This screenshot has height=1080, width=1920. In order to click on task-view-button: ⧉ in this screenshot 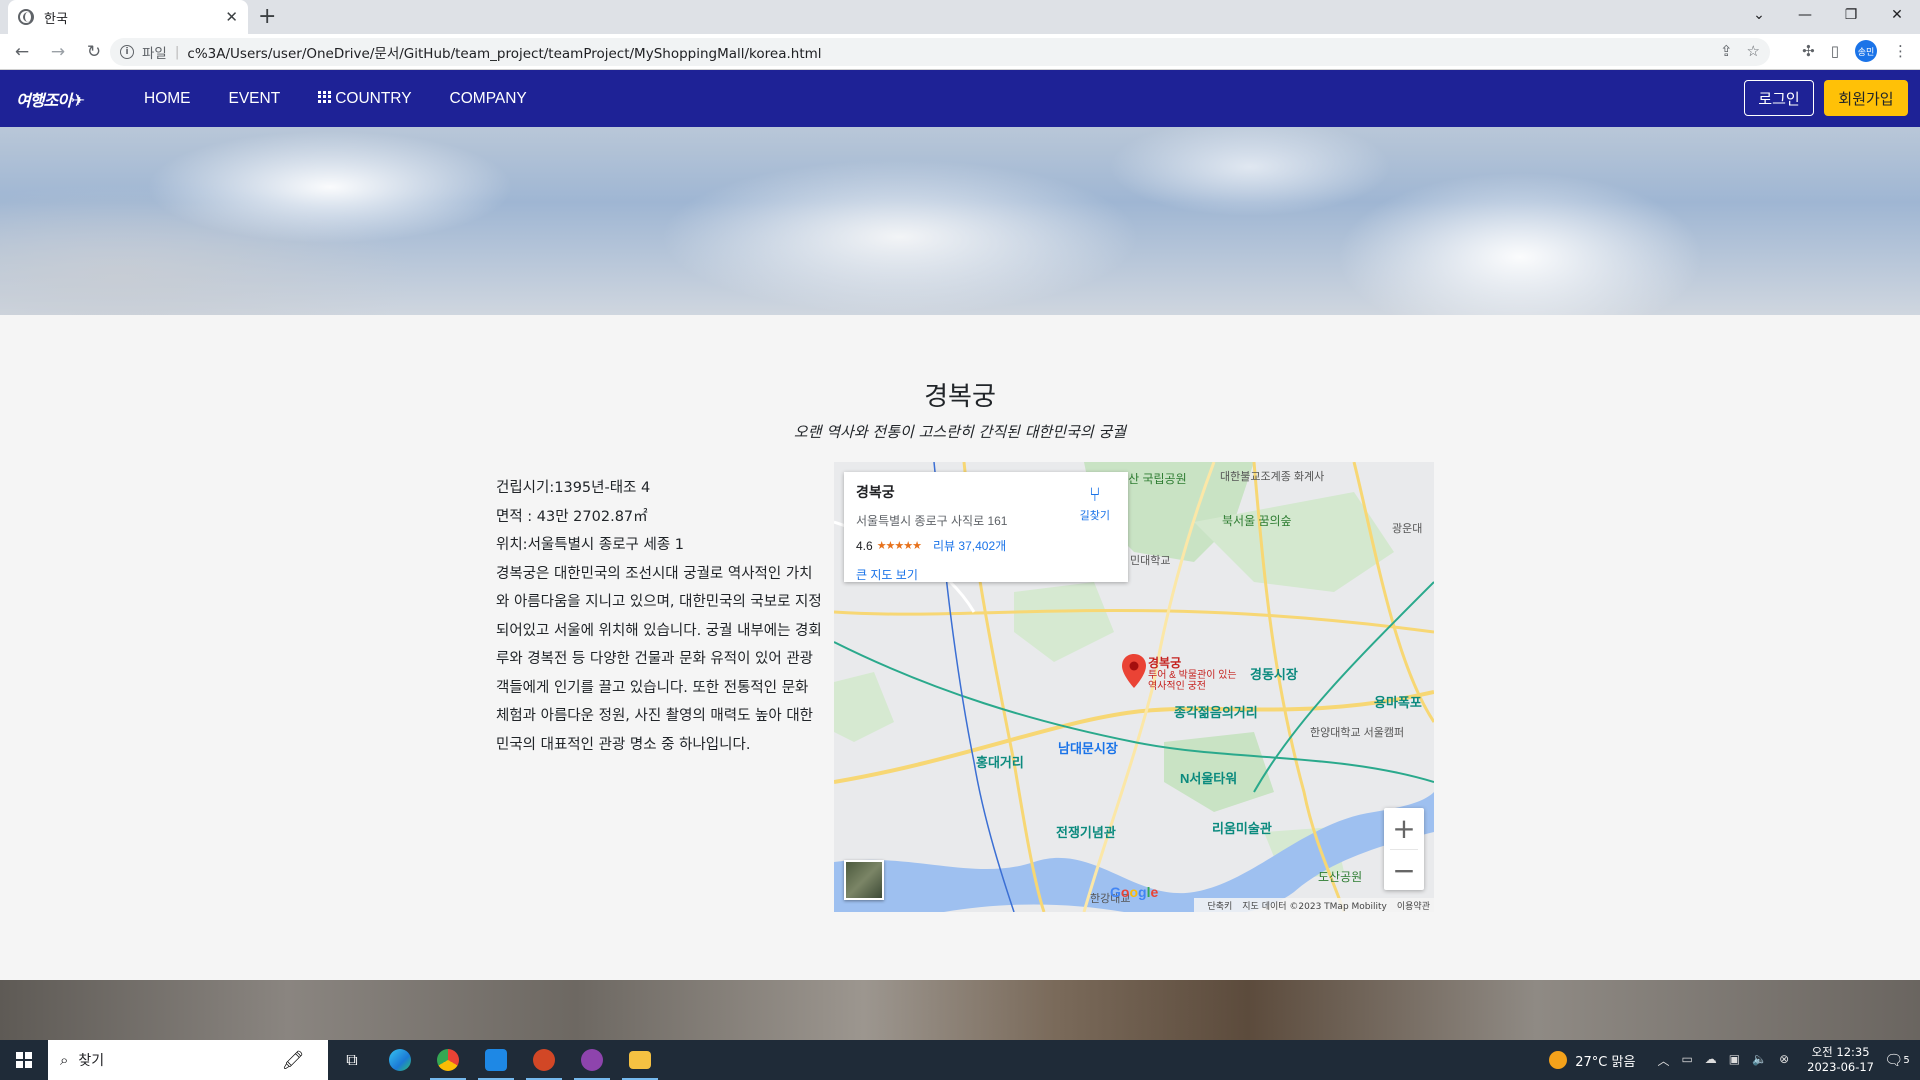, I will do `click(352, 1060)`.